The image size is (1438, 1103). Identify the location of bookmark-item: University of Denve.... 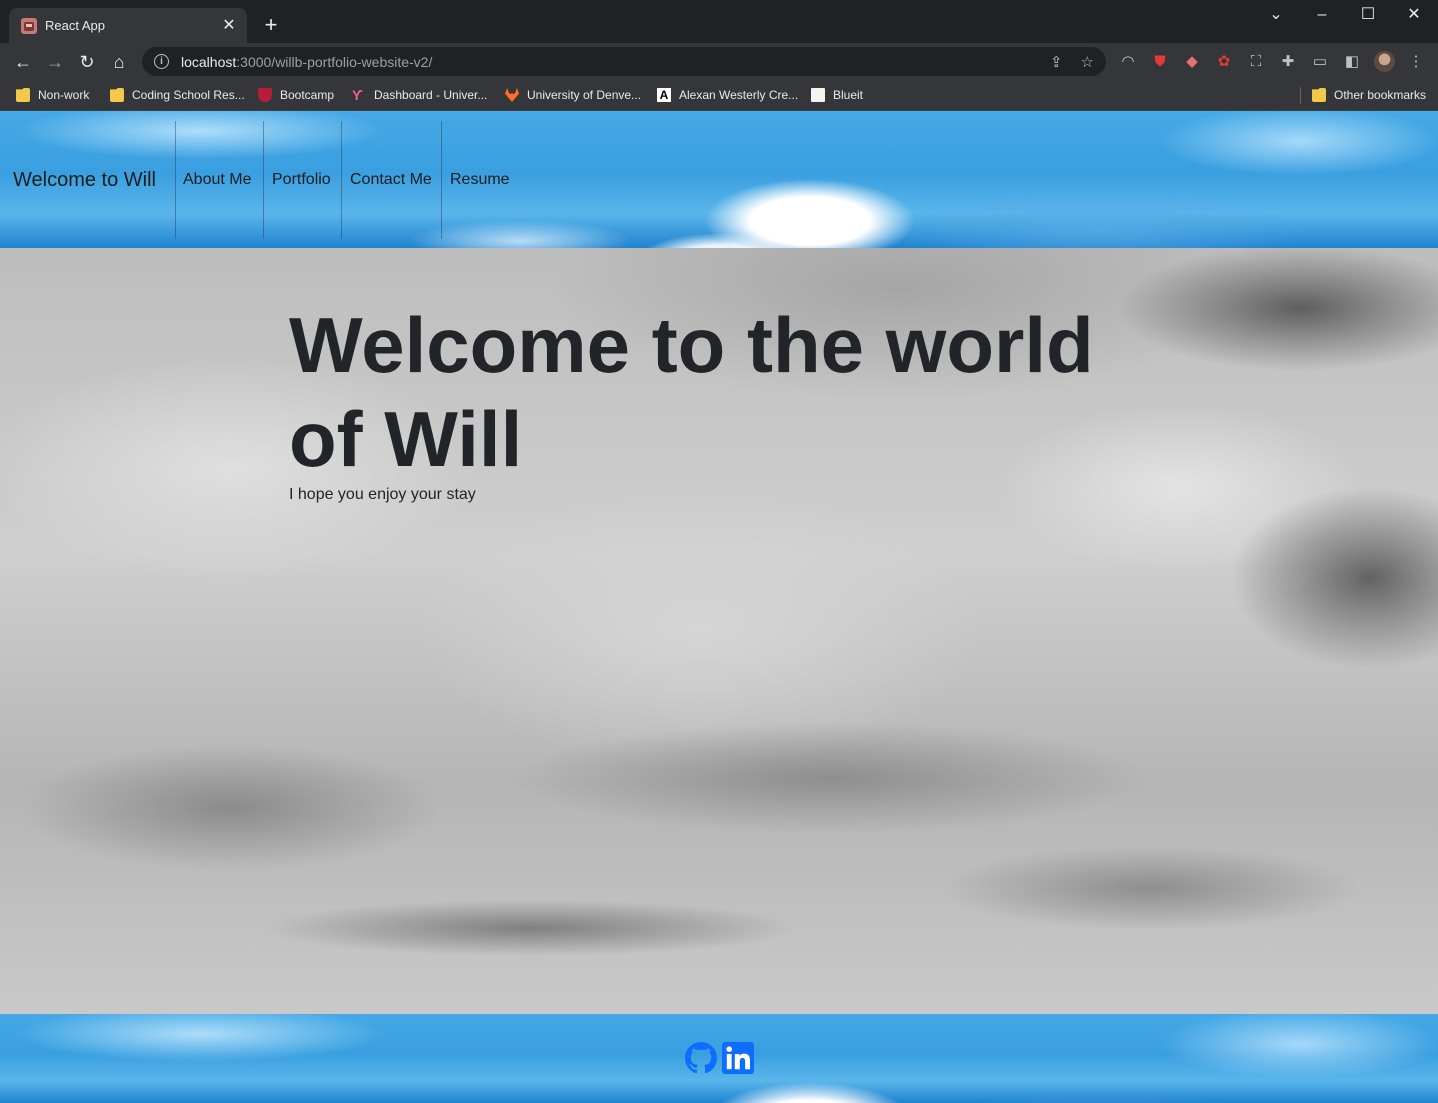
(573, 95).